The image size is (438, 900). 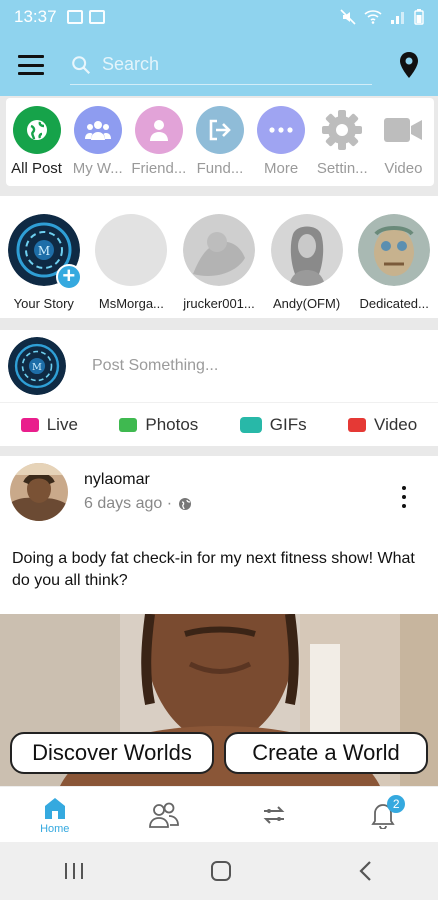 What do you see at coordinates (128, 424) in the screenshot?
I see `camera-icon` at bounding box center [128, 424].